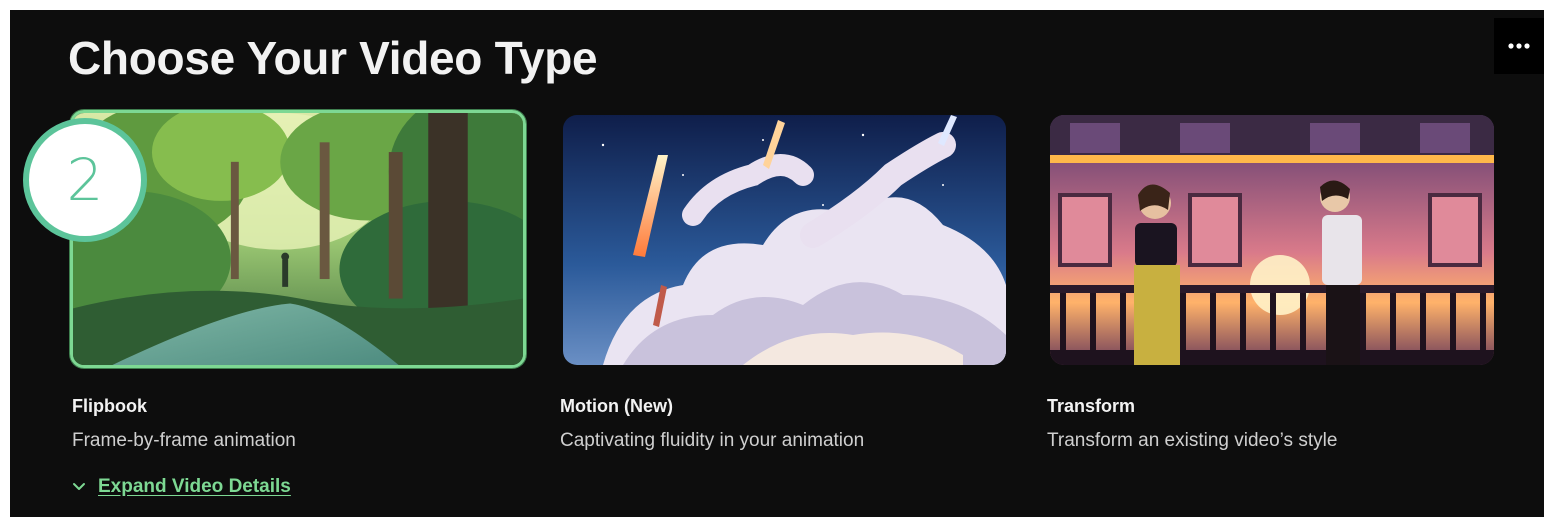 This screenshot has height=517, width=1544. I want to click on motion-thumbnail, so click(784, 240).